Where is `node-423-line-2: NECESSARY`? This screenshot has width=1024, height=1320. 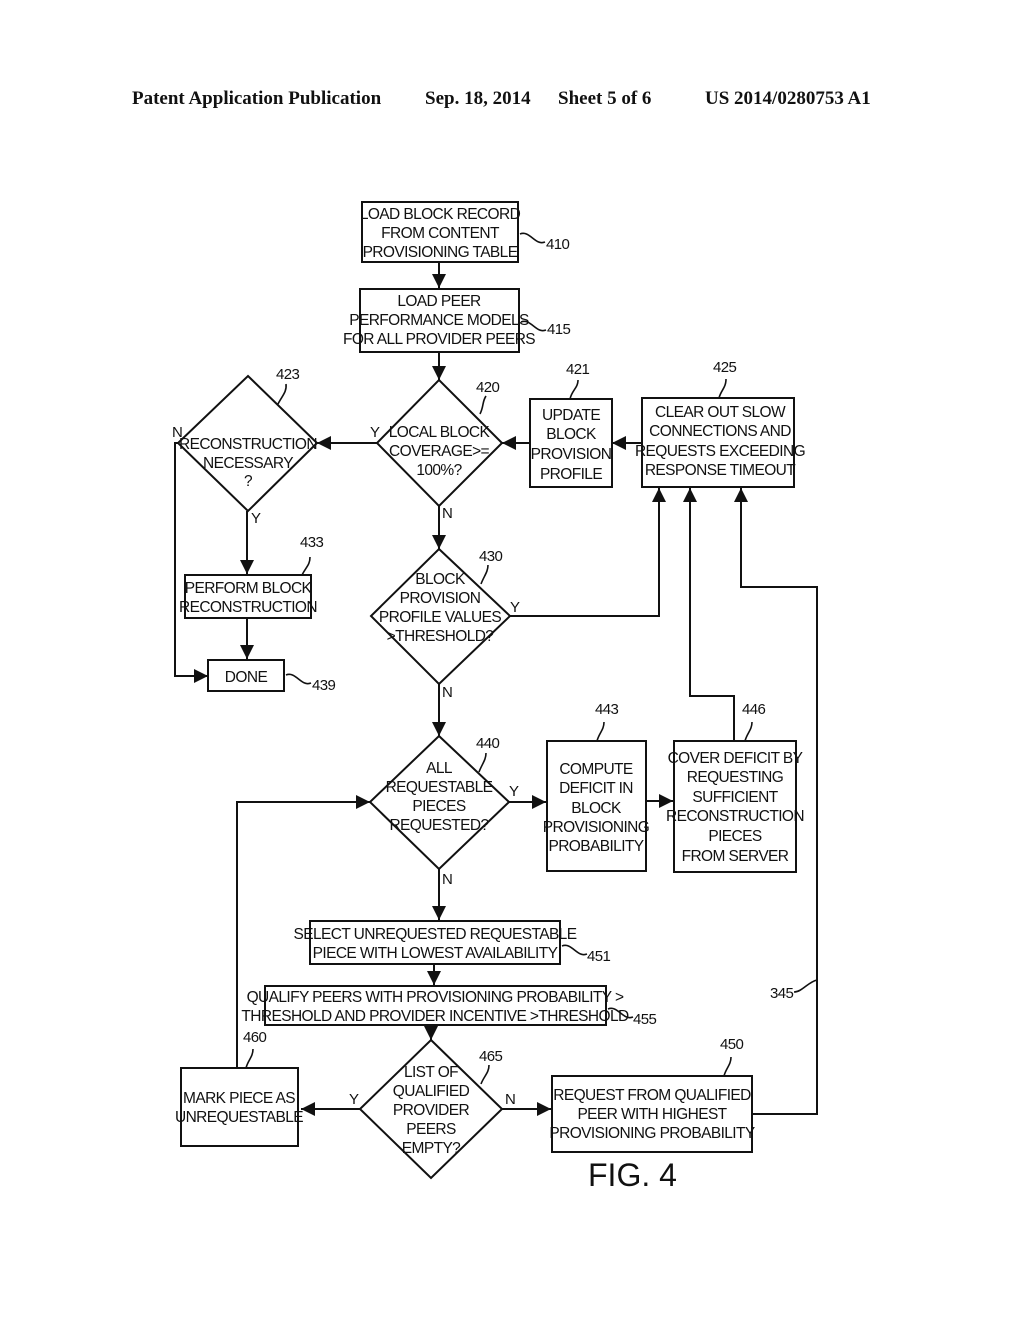
node-423-line-2: NECESSARY is located at coordinates (248, 463).